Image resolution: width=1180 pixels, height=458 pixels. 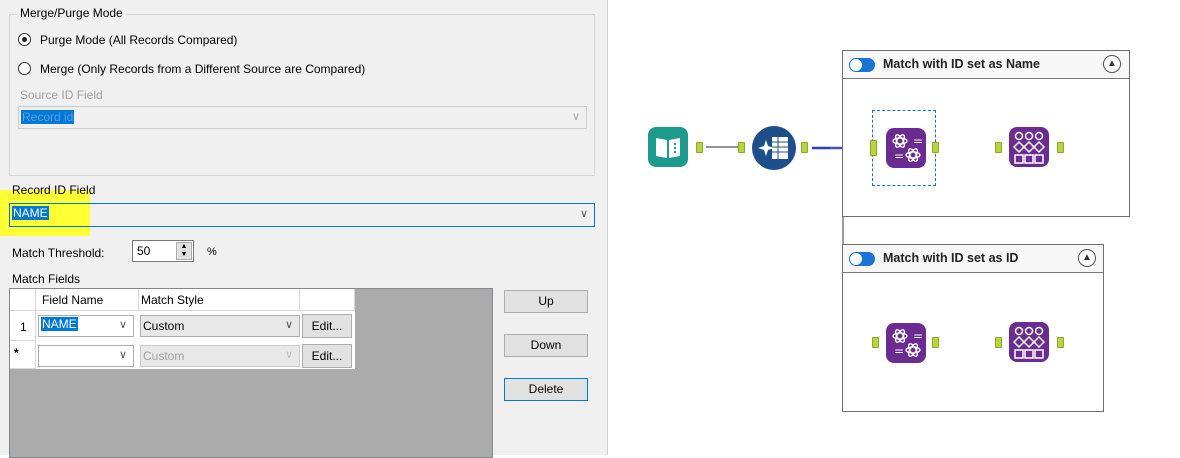 I want to click on book-icon, so click(x=668, y=148).